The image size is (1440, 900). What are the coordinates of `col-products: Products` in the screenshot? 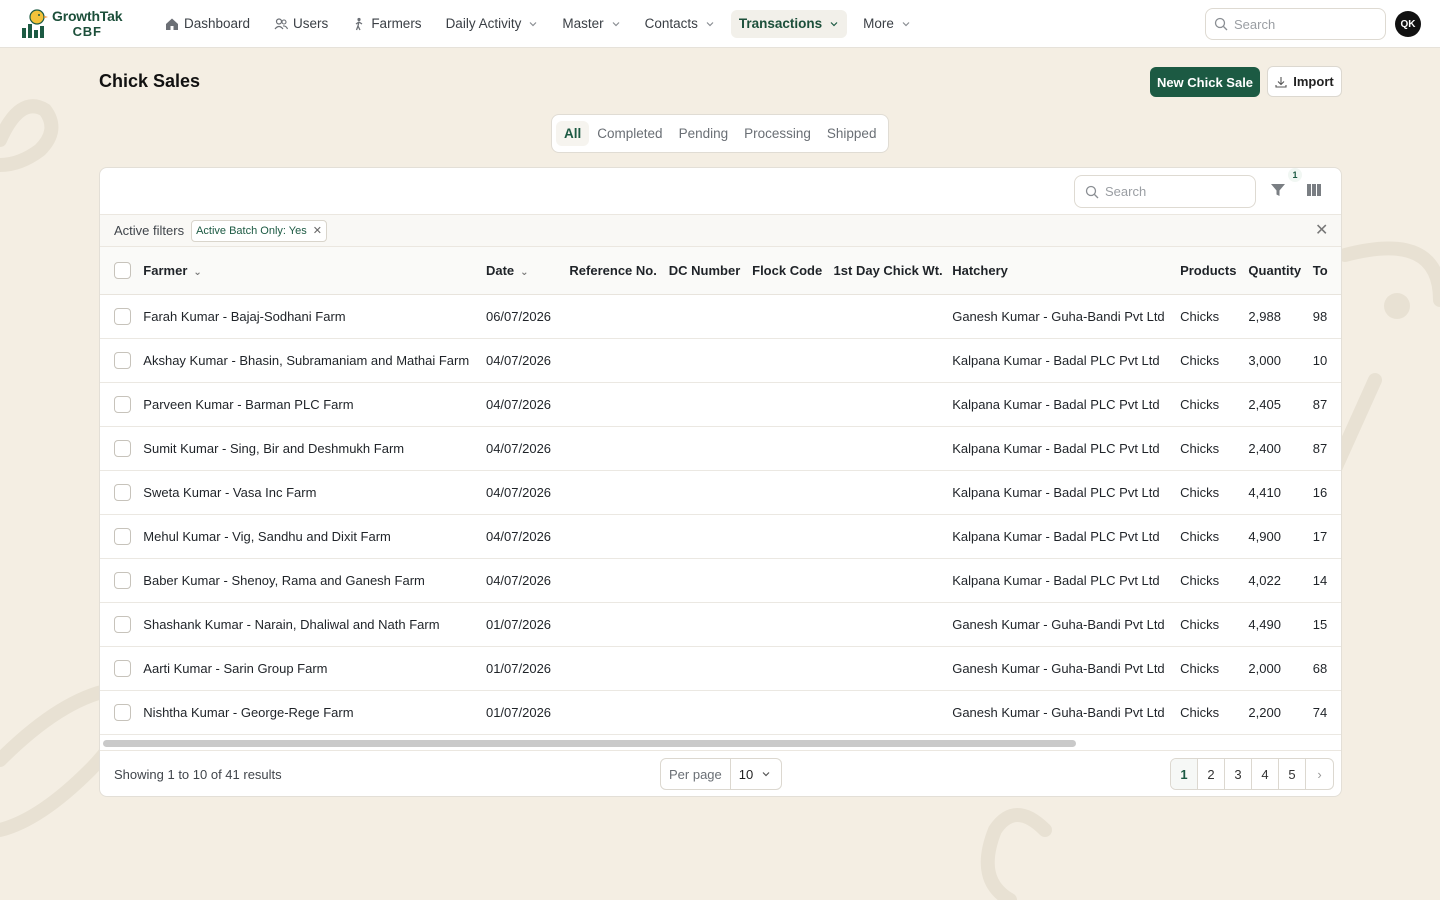 It's located at (1214, 270).